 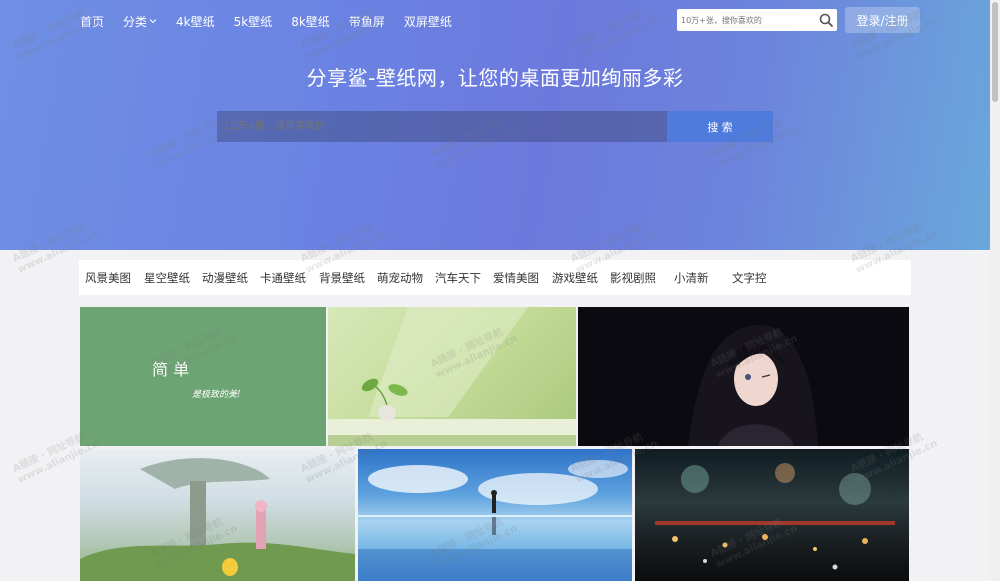 What do you see at coordinates (310, 21) in the screenshot?
I see `nav-8k: 8k壁纸` at bounding box center [310, 21].